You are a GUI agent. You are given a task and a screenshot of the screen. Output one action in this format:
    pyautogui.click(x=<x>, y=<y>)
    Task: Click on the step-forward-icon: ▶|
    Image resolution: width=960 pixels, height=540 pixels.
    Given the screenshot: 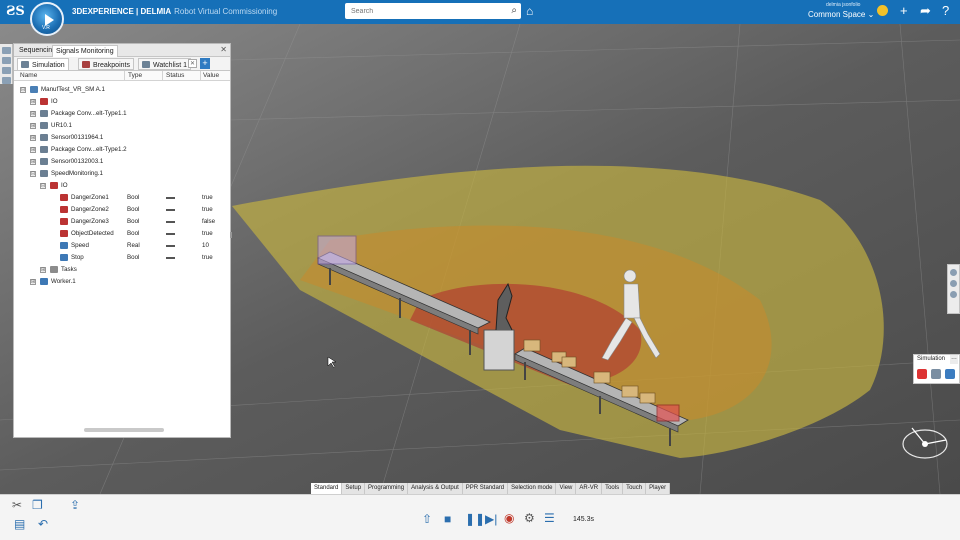 What is the action you would take?
    pyautogui.click(x=491, y=519)
    